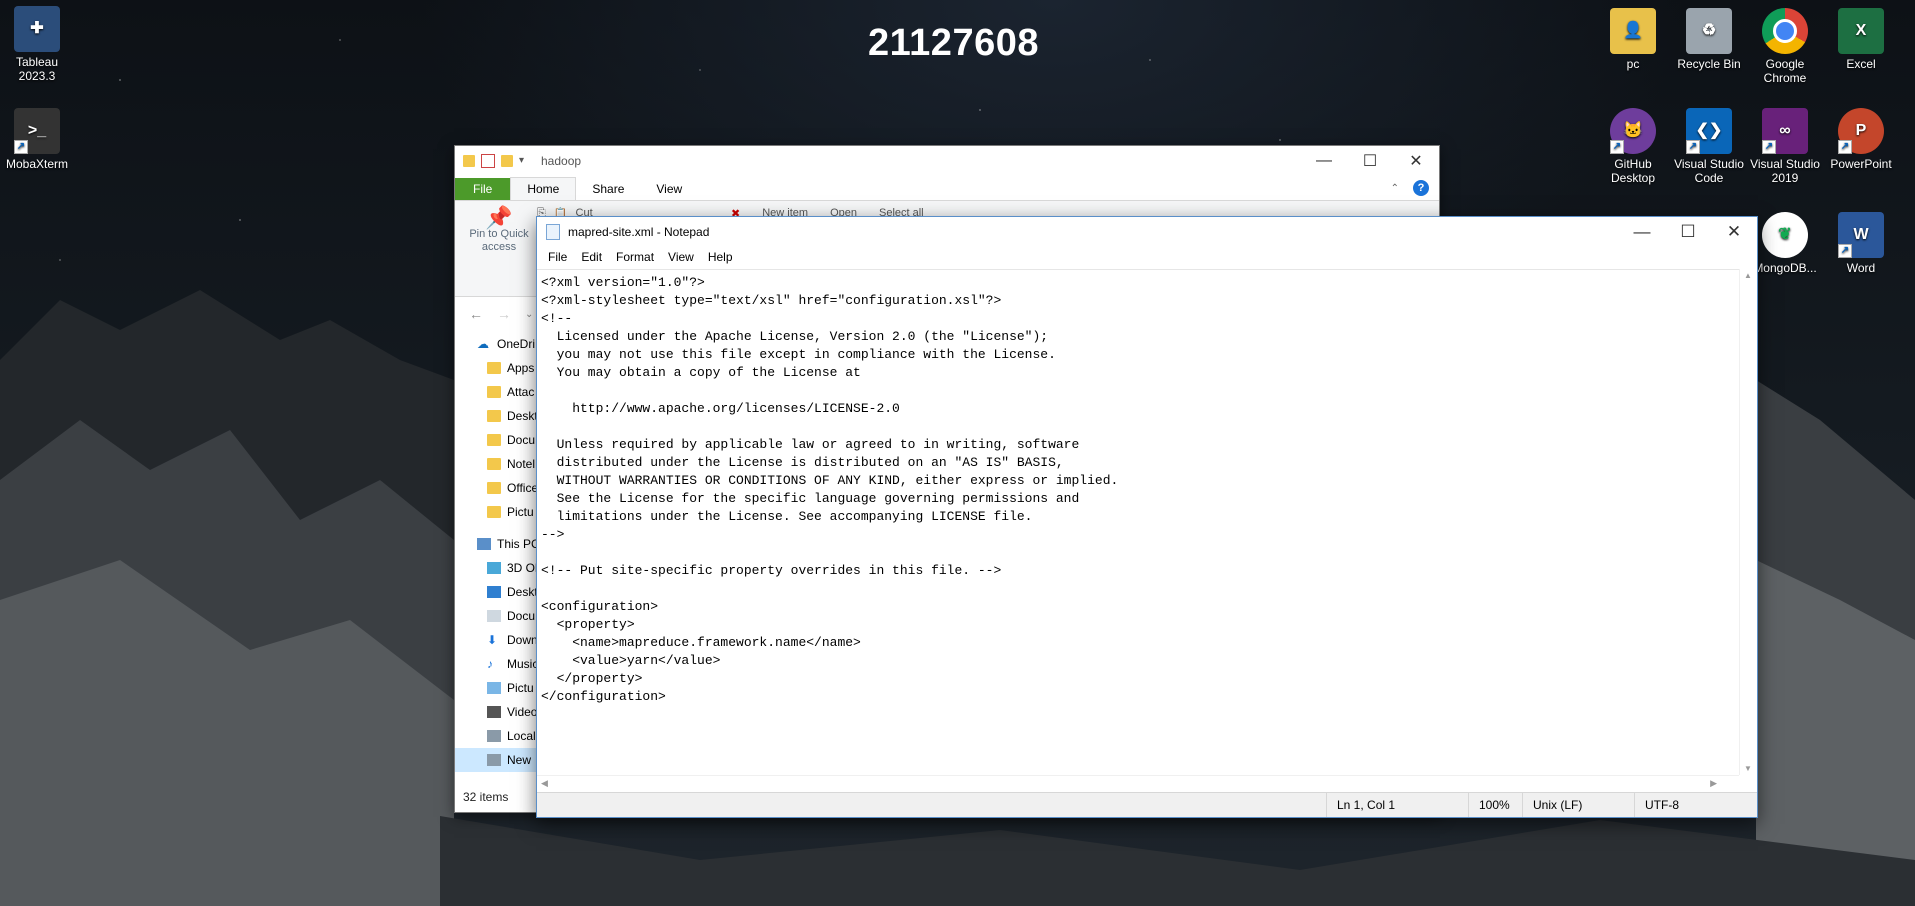 Image resolution: width=1915 pixels, height=906 pixels. What do you see at coordinates (496, 664) in the screenshot?
I see `nav-item-music: ♪ Music` at bounding box center [496, 664].